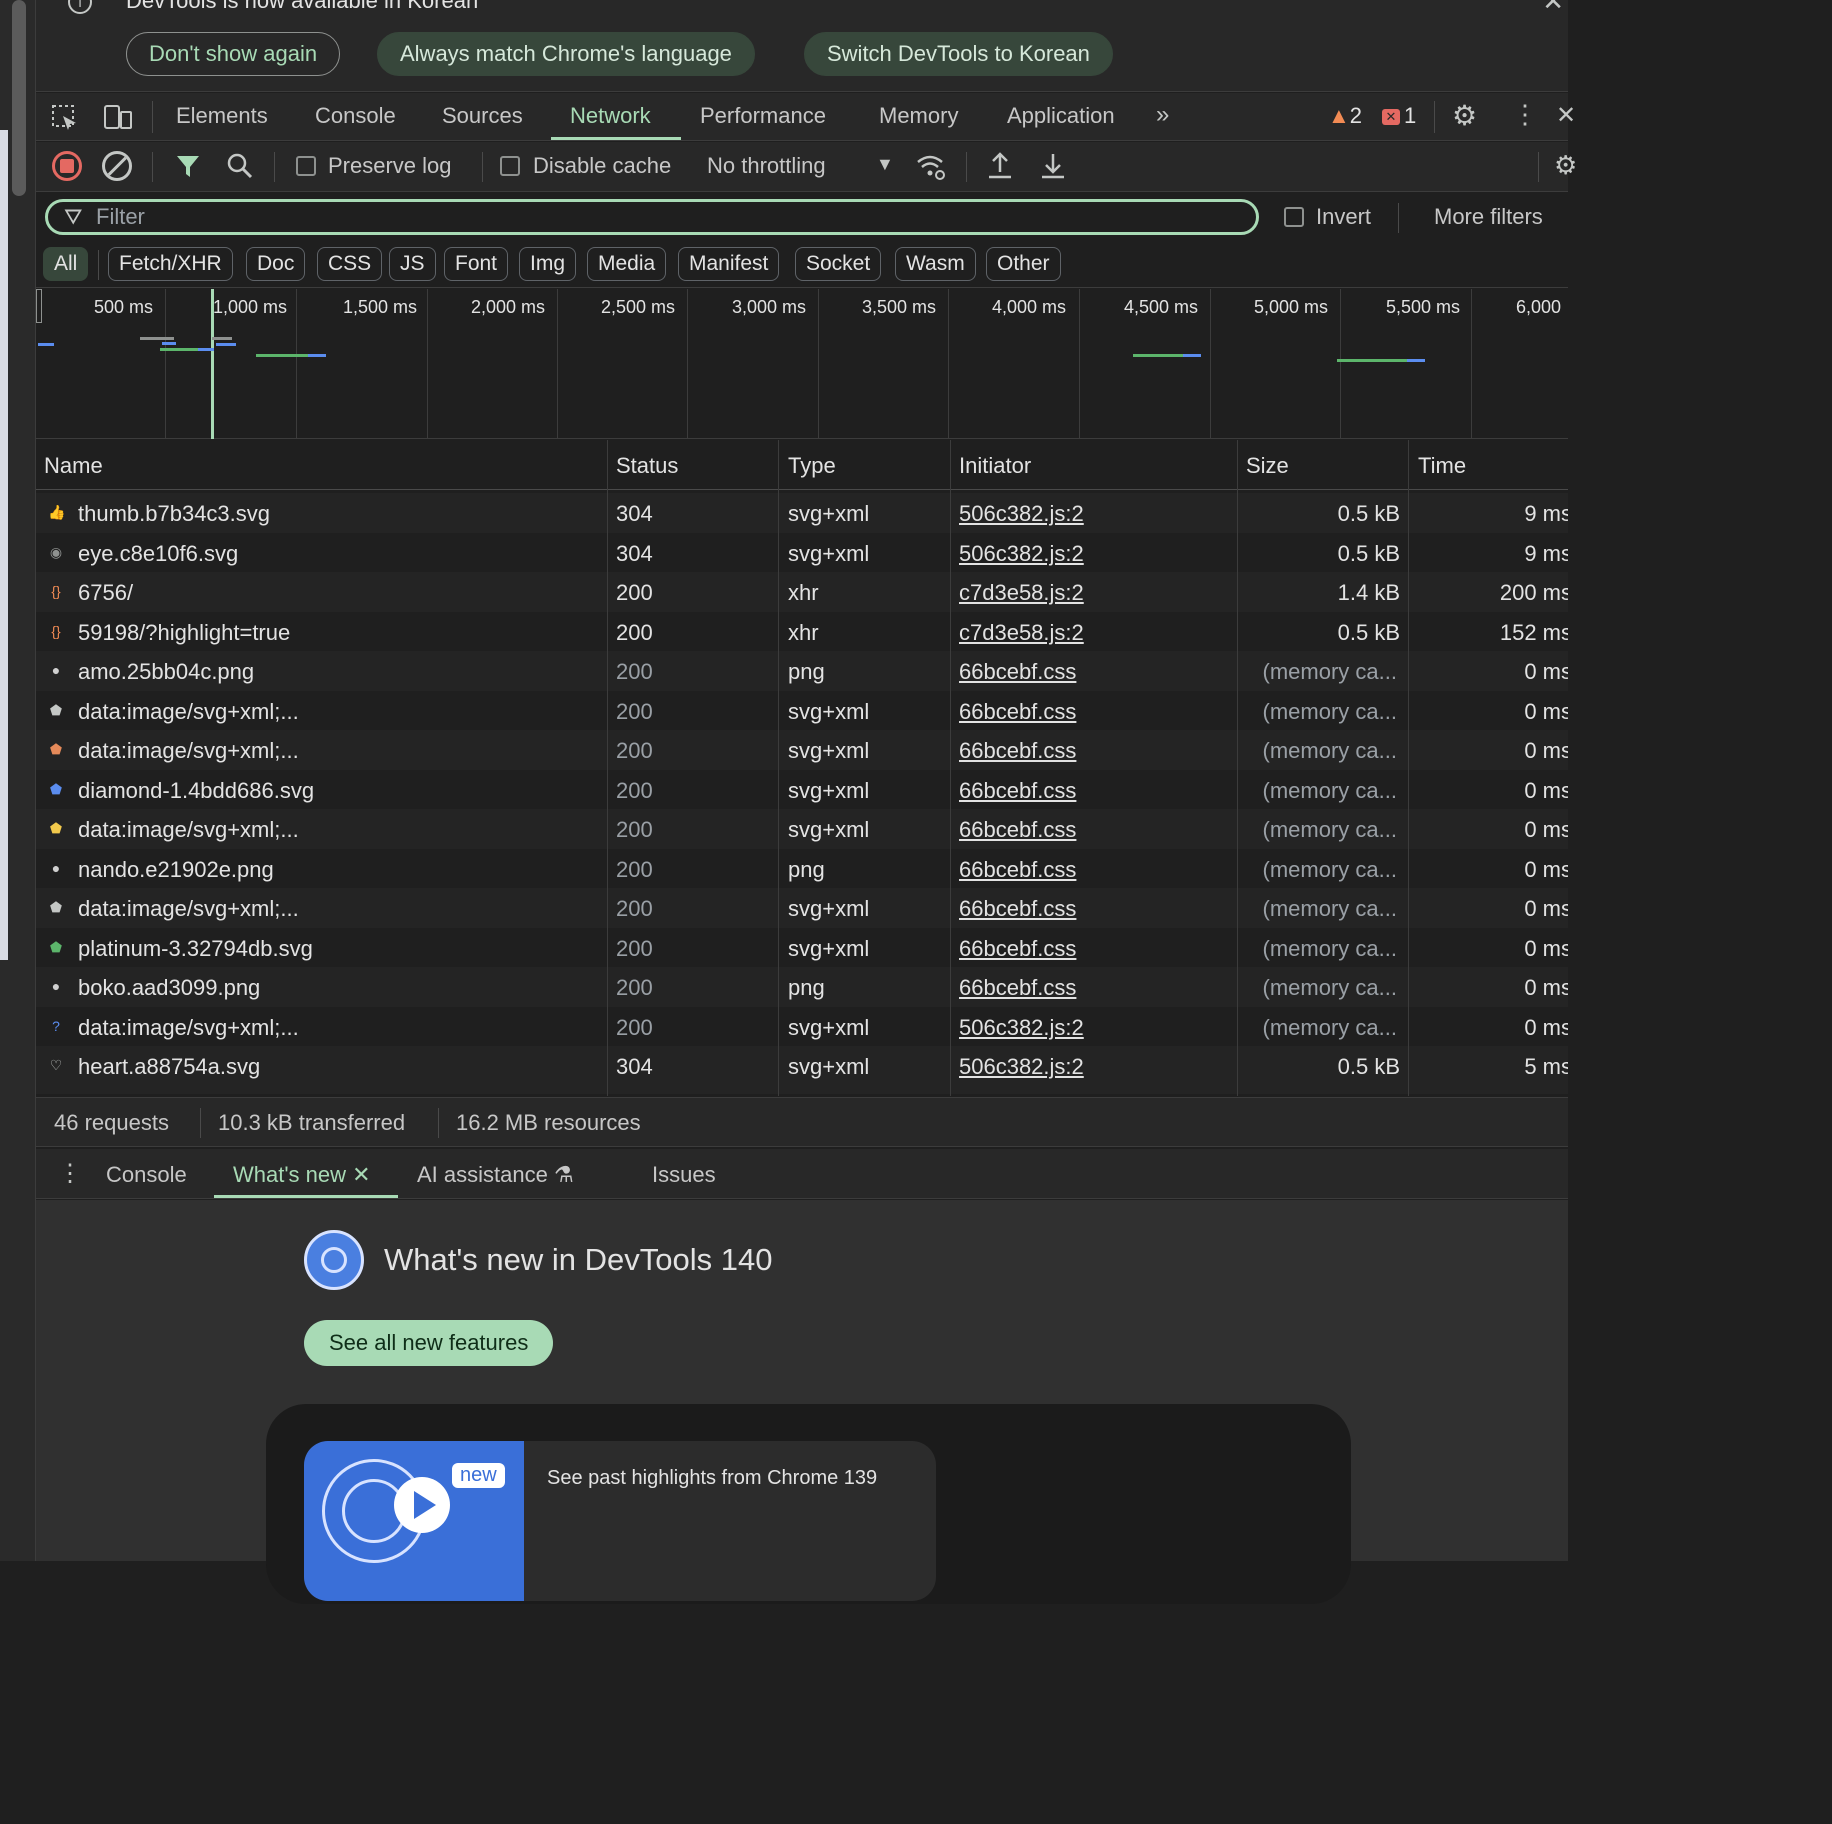  I want to click on tab-console: Console, so click(355, 116).